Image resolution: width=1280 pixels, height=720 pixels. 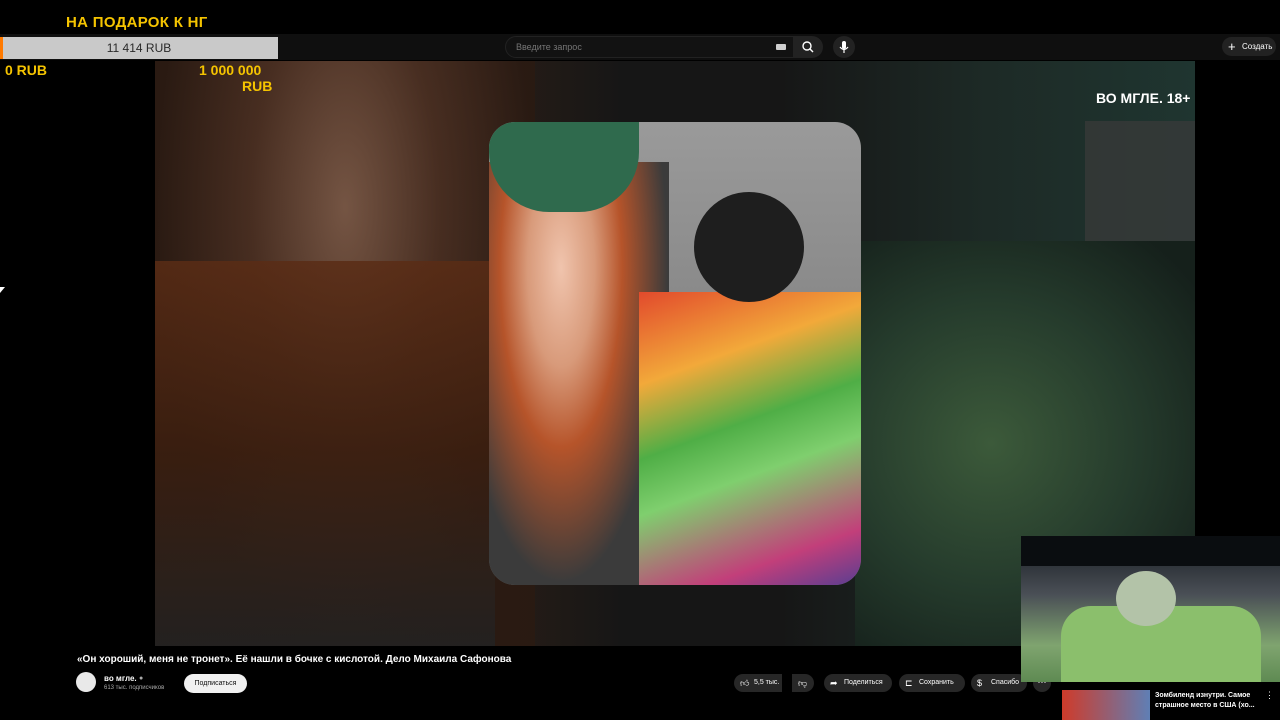 I want to click on verified-icon: ●, so click(x=141, y=678).